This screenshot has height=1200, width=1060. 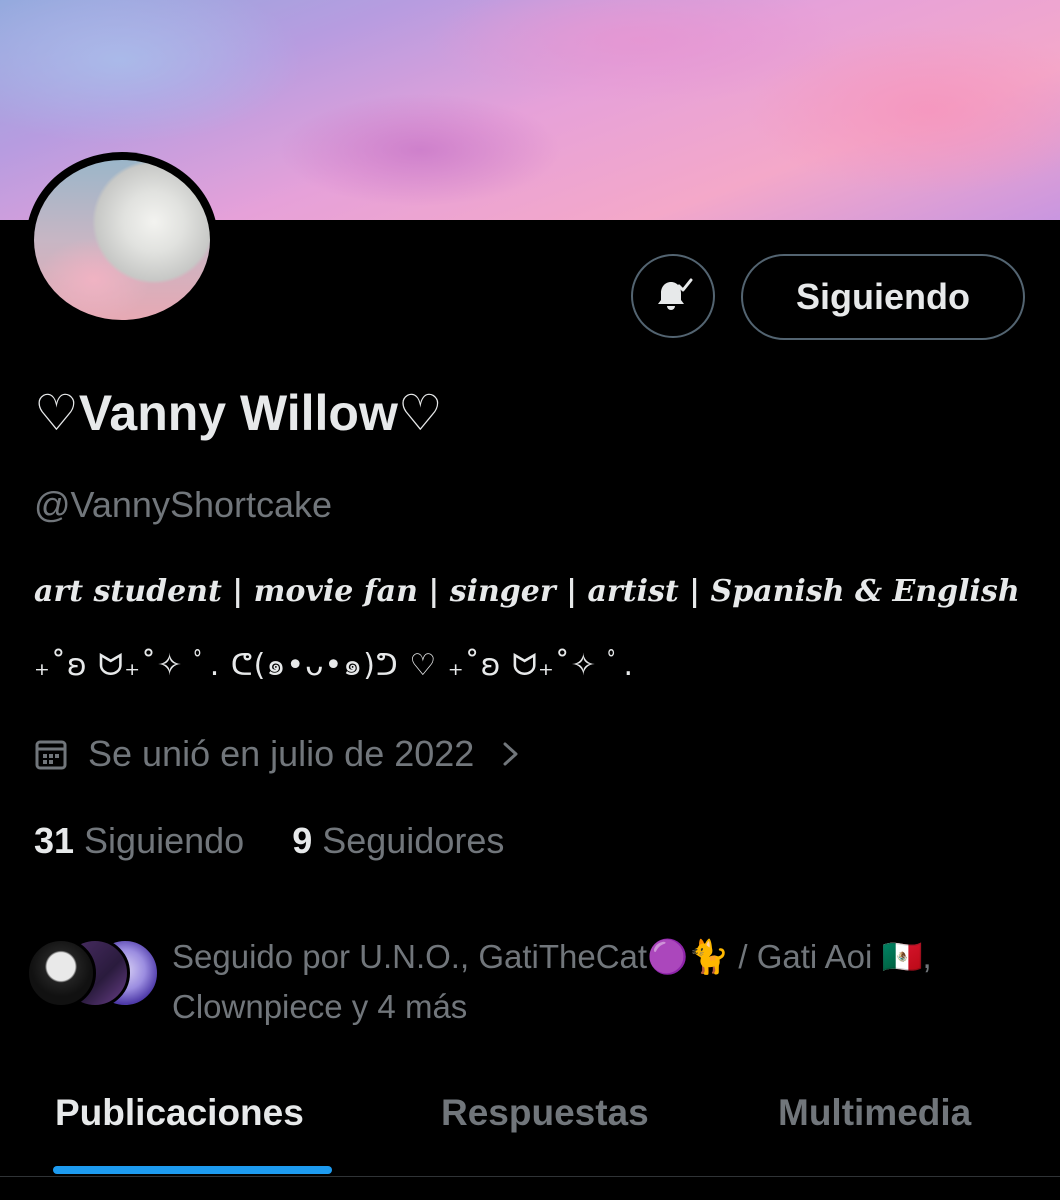 I want to click on tab-multimedia: Multimedia, so click(x=874, y=1113).